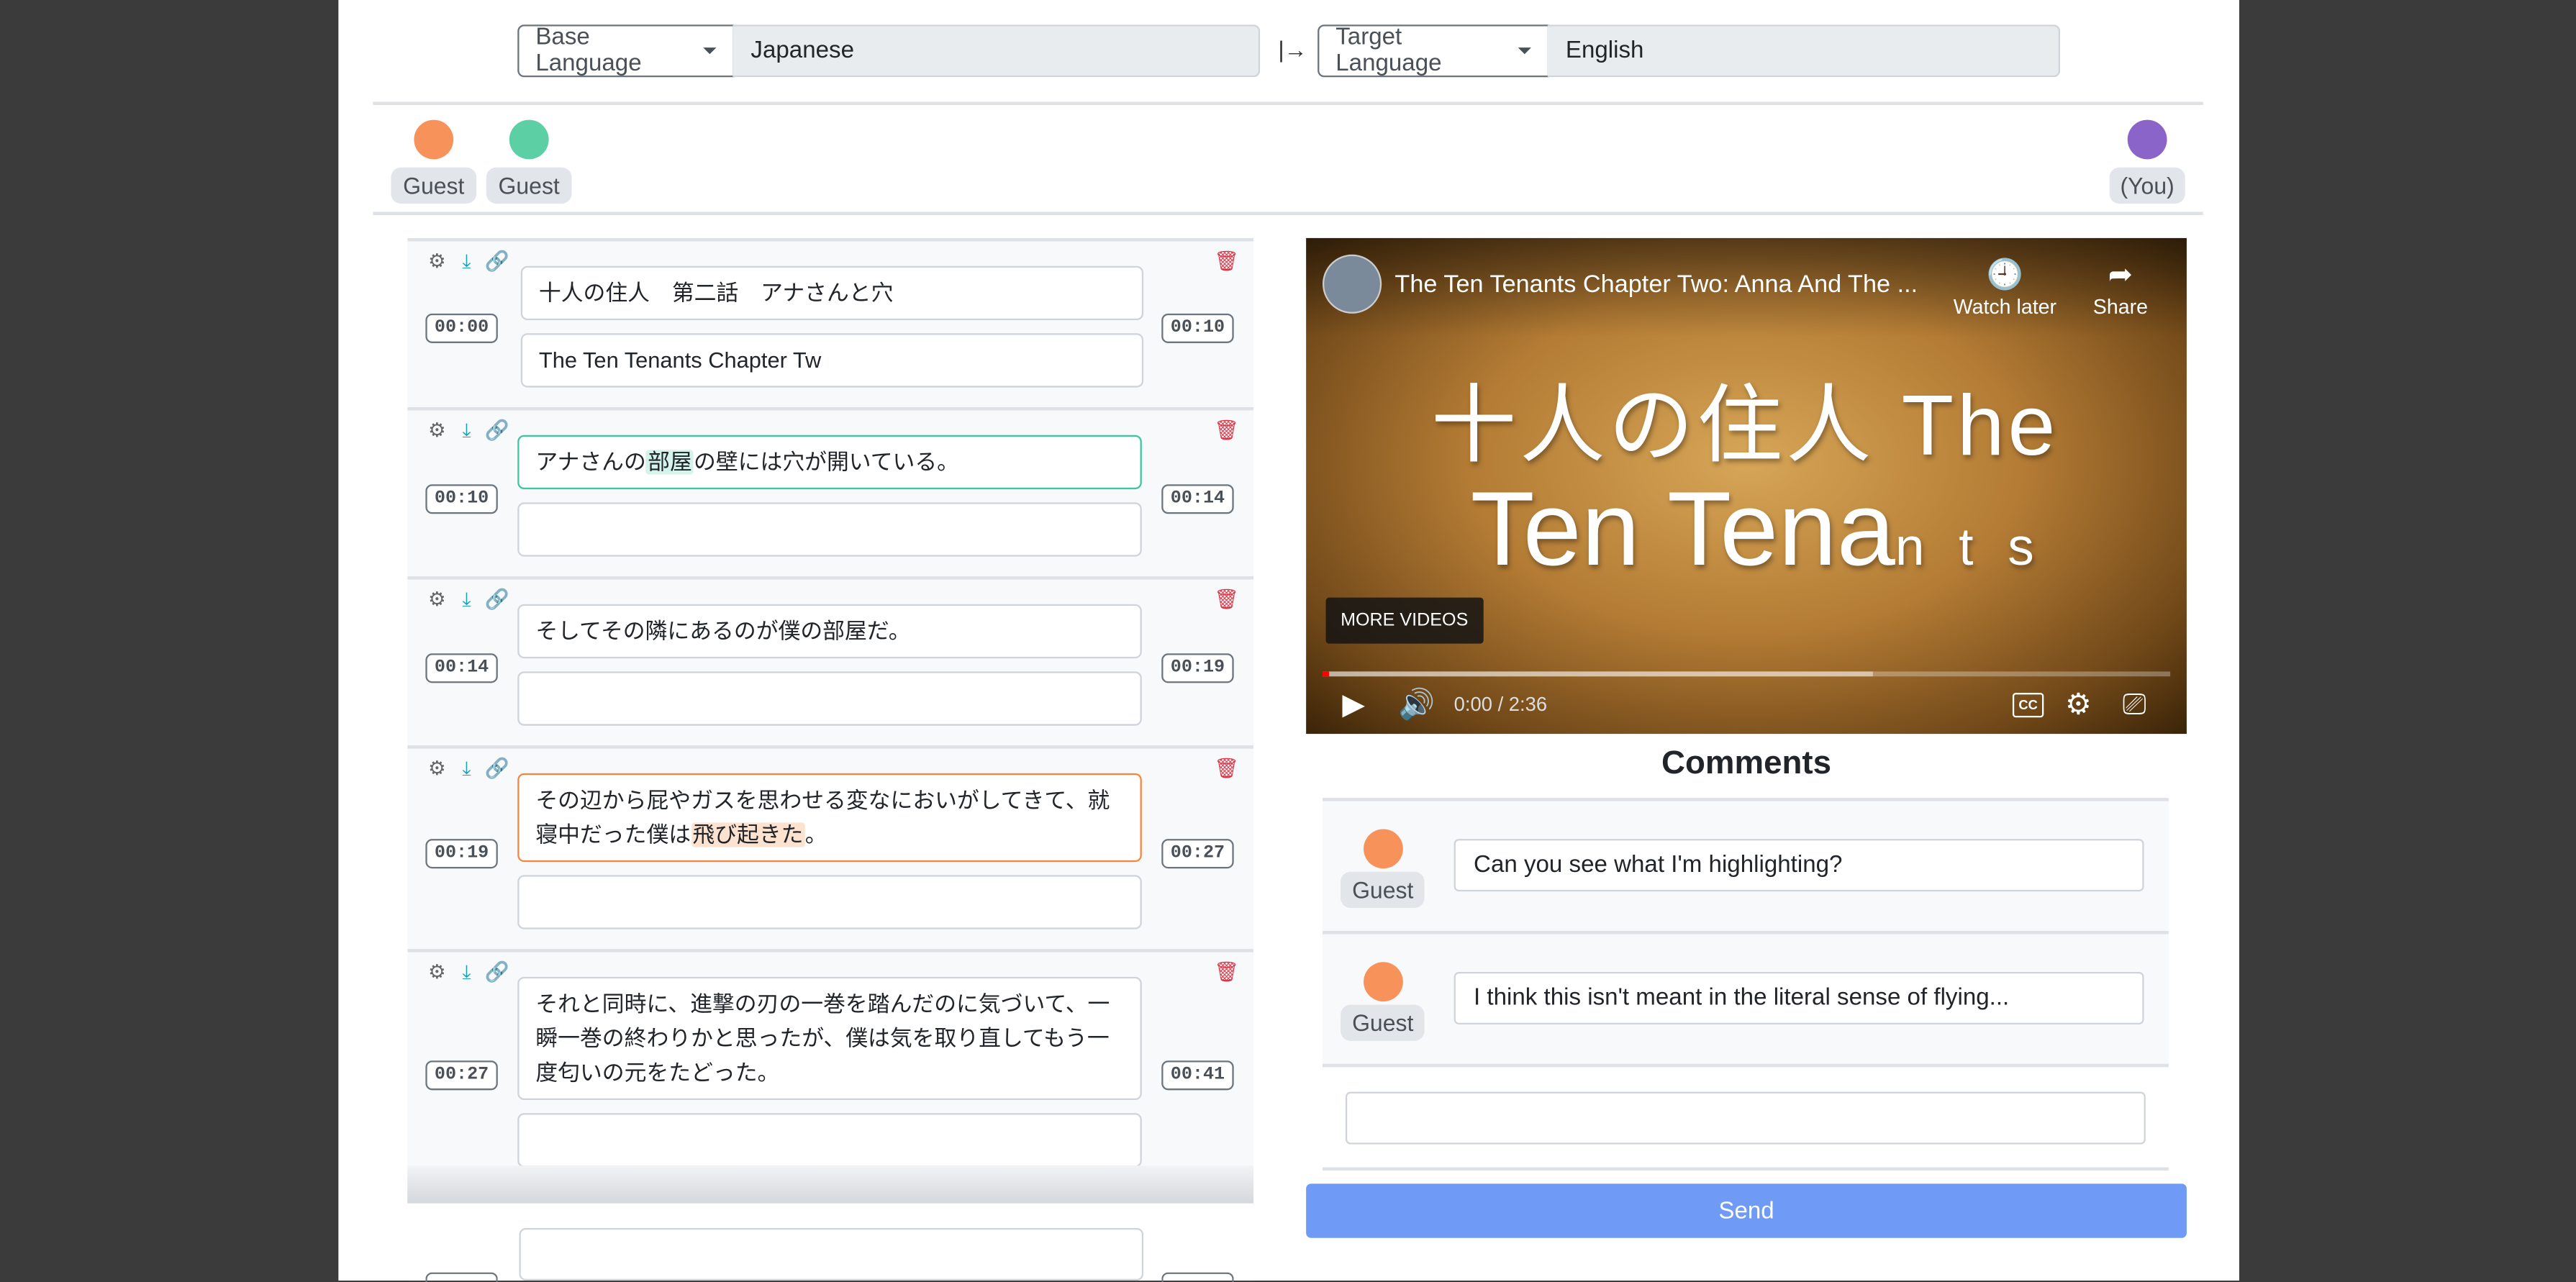  I want to click on settings-icon: ⚙, so click(2078, 705).